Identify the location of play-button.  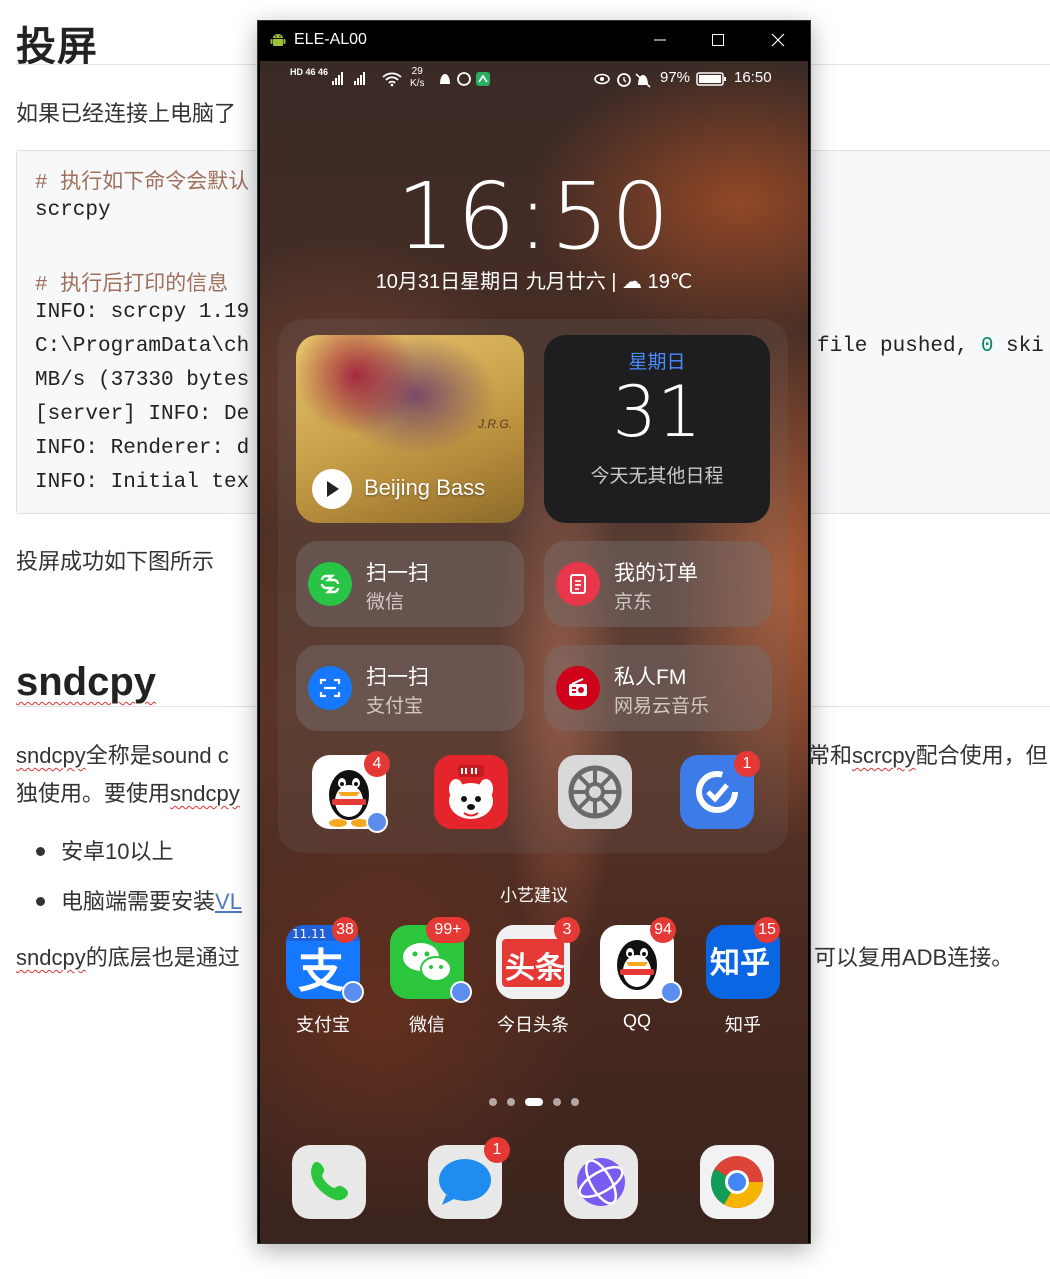
(332, 489).